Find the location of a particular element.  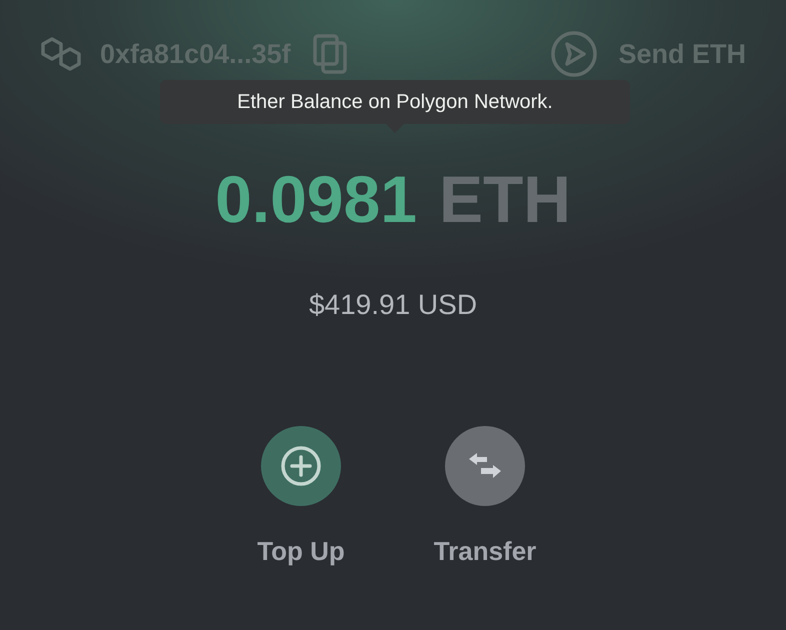

tooltip: Ether Balance on Polygon Network. is located at coordinates (395, 102).